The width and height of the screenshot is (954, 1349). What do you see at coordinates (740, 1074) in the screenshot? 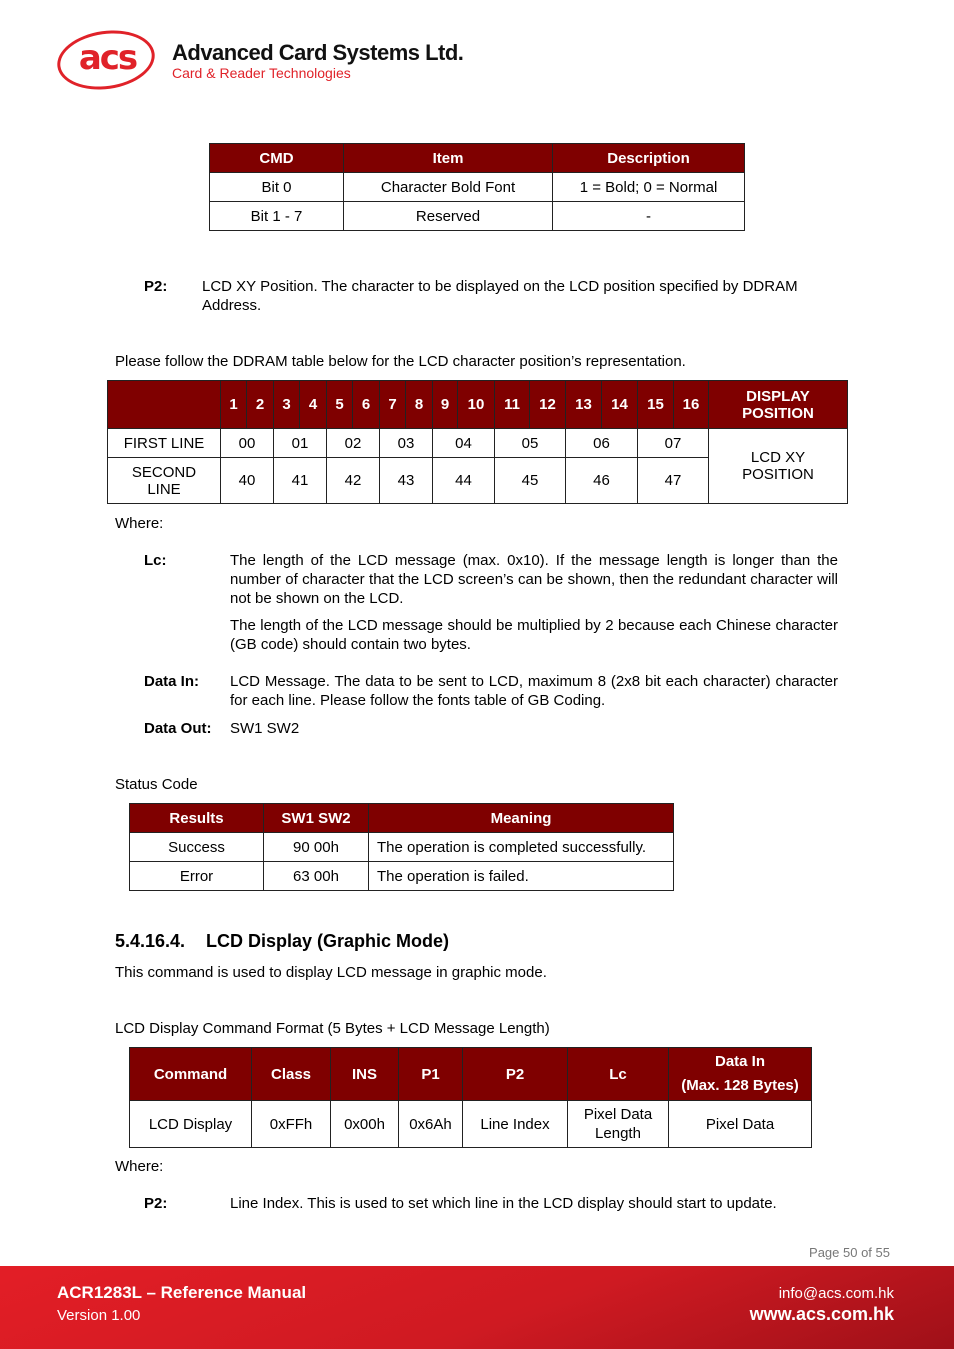
I see `col-header-data-in: Data In (Max. 128 Bytes)` at bounding box center [740, 1074].